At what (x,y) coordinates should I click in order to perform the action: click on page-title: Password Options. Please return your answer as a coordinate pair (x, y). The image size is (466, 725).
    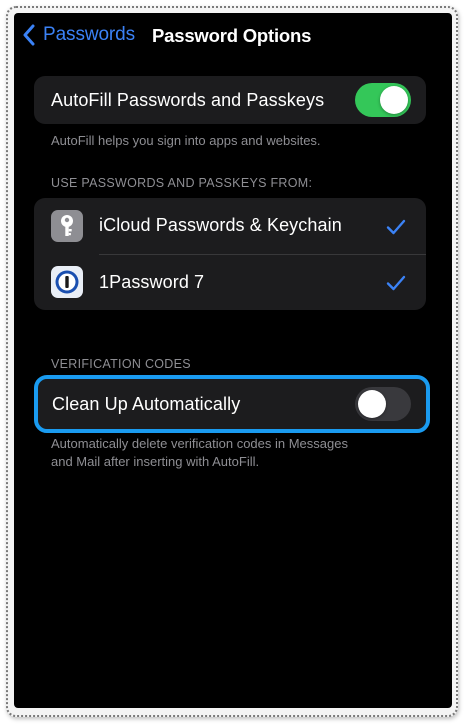
    Looking at the image, I should click on (232, 35).